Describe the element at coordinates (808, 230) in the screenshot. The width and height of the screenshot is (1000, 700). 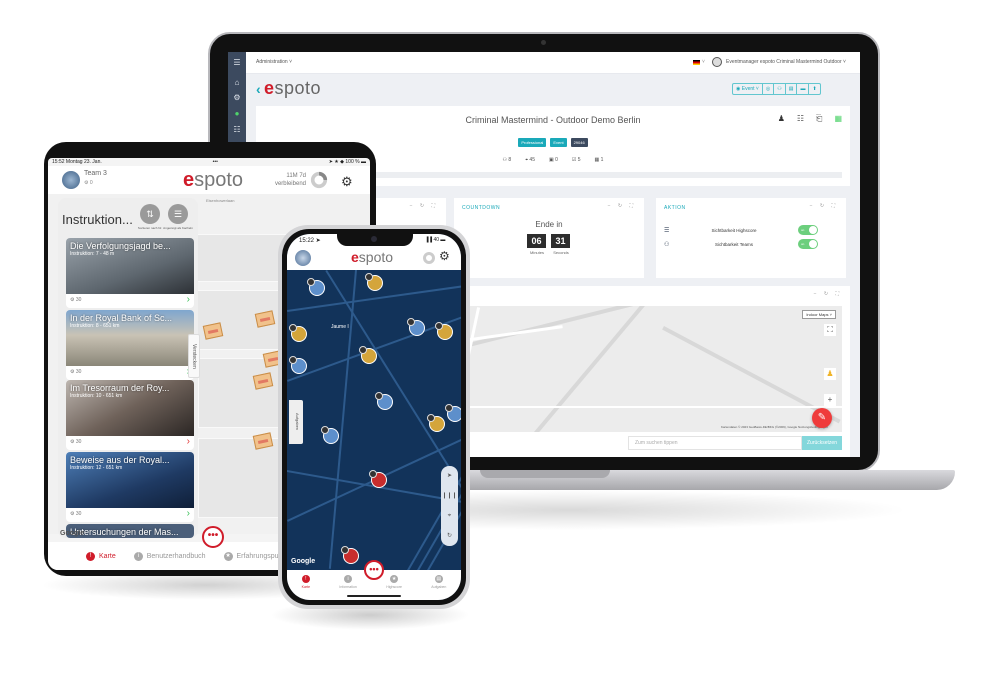
I see `highscore-visibility-toggle: on` at that location.